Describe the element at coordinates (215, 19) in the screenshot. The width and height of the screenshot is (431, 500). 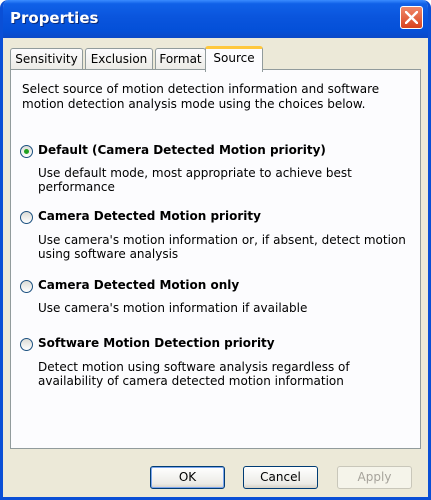
I see `title-bar: Properties` at that location.